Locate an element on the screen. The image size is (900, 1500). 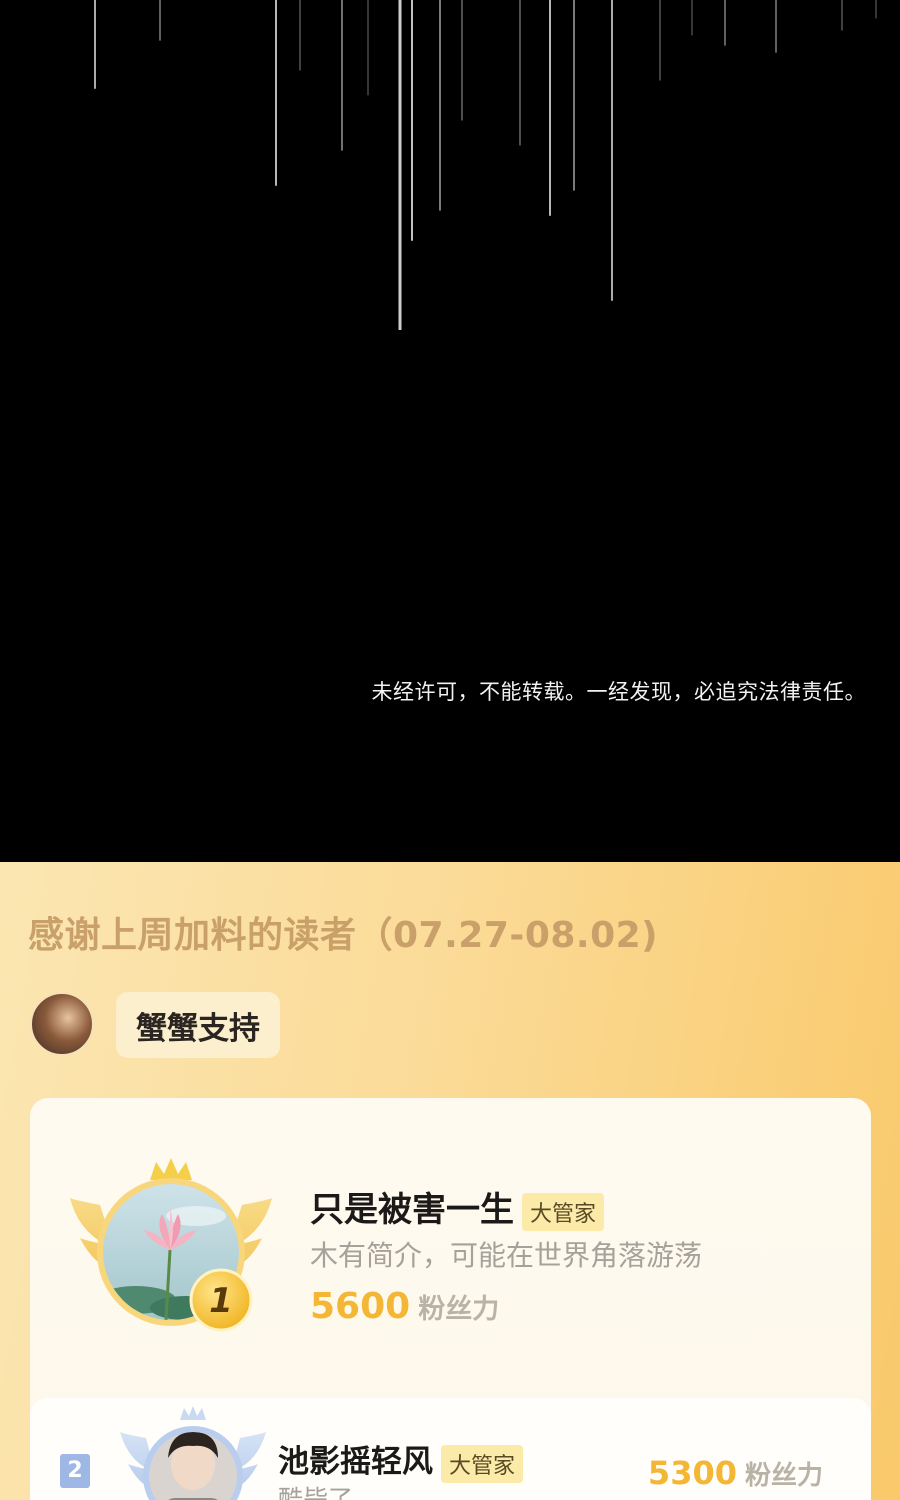
rank-2-bio: 酷毙了 is located at coordinates (316, 1492).